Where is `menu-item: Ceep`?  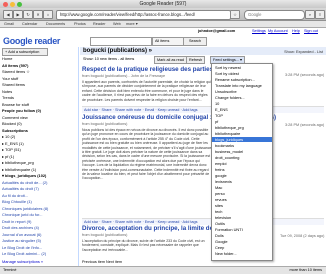
menu-item: Ceep is located at coordinates (219, 247).